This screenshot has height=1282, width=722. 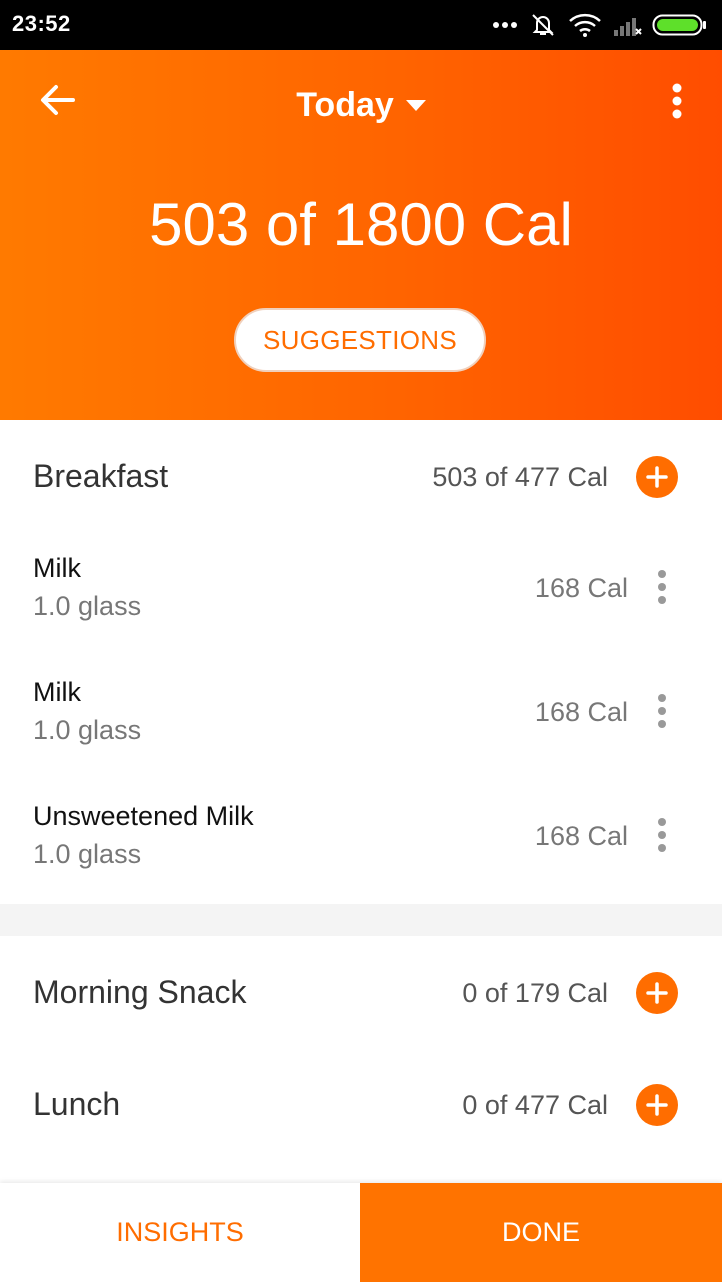 I want to click on add-food-button-morning-snack, so click(x=657, y=993).